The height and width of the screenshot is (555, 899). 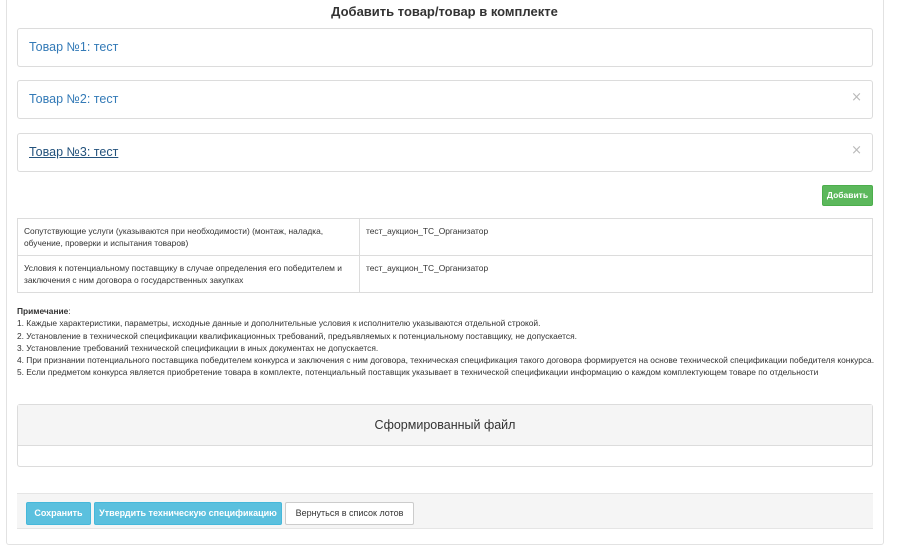 What do you see at coordinates (73, 99) in the screenshot?
I see `item-title-2: Товар №2: тест` at bounding box center [73, 99].